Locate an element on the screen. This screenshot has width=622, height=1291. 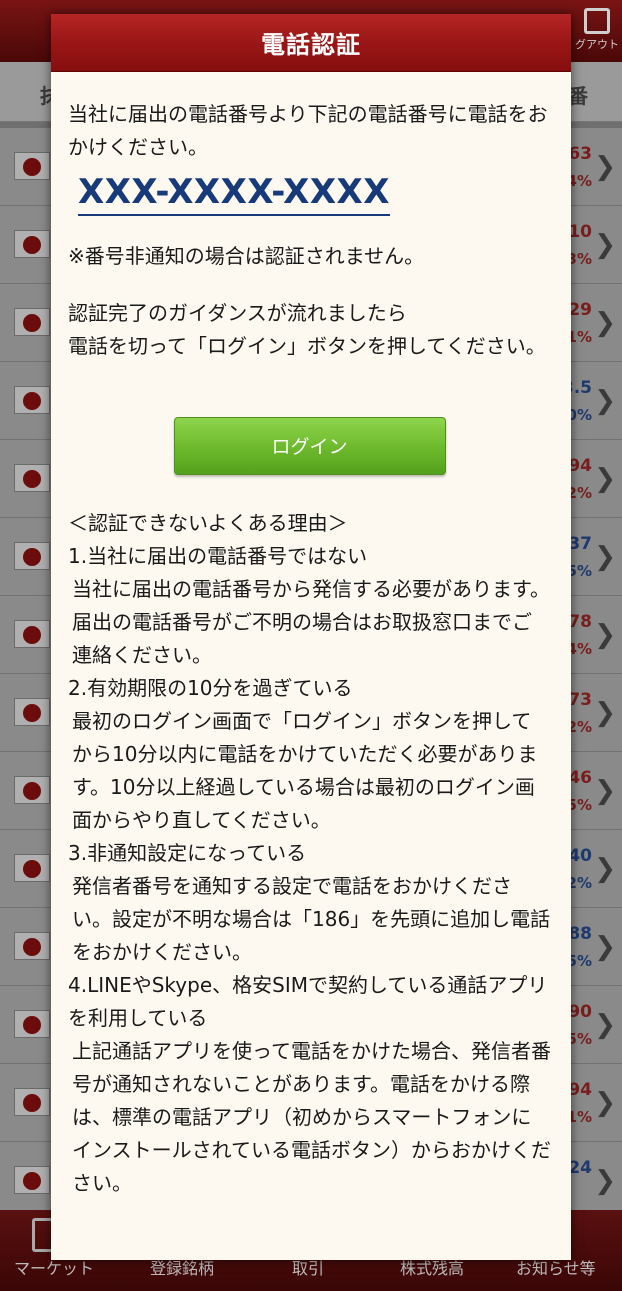
guidance-line-2: 電話を切って「ログイン」ボタンを押してください。 is located at coordinates (307, 346).